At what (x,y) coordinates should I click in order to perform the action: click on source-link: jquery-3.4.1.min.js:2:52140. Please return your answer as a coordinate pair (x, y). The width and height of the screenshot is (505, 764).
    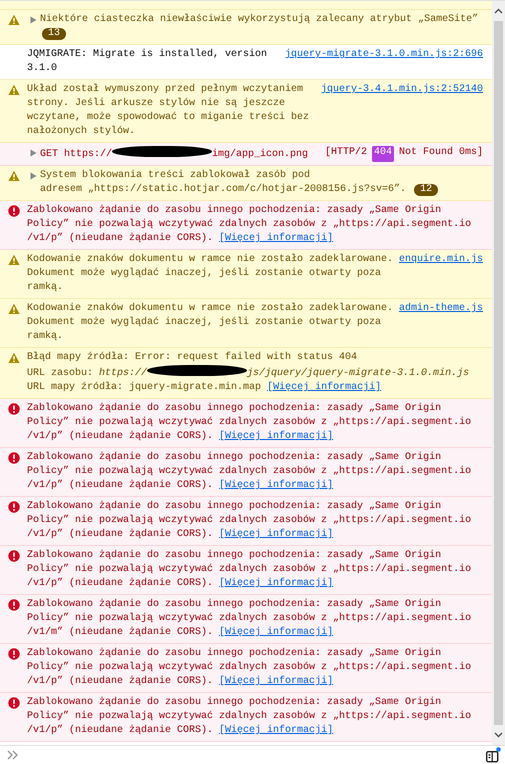
    Looking at the image, I should click on (401, 111).